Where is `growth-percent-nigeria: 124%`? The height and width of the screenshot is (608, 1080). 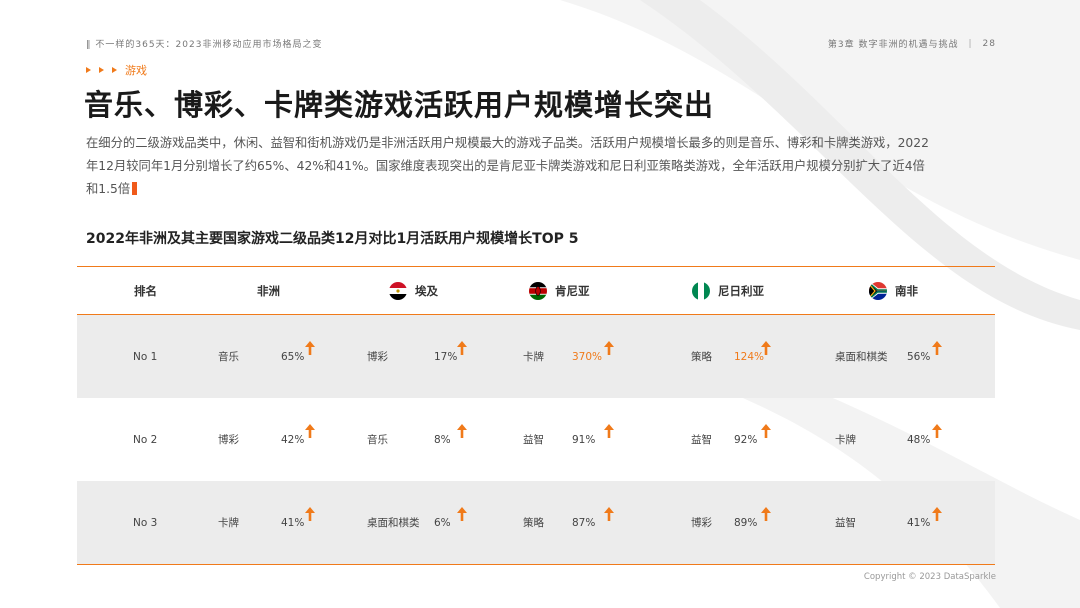 growth-percent-nigeria: 124% is located at coordinates (749, 356).